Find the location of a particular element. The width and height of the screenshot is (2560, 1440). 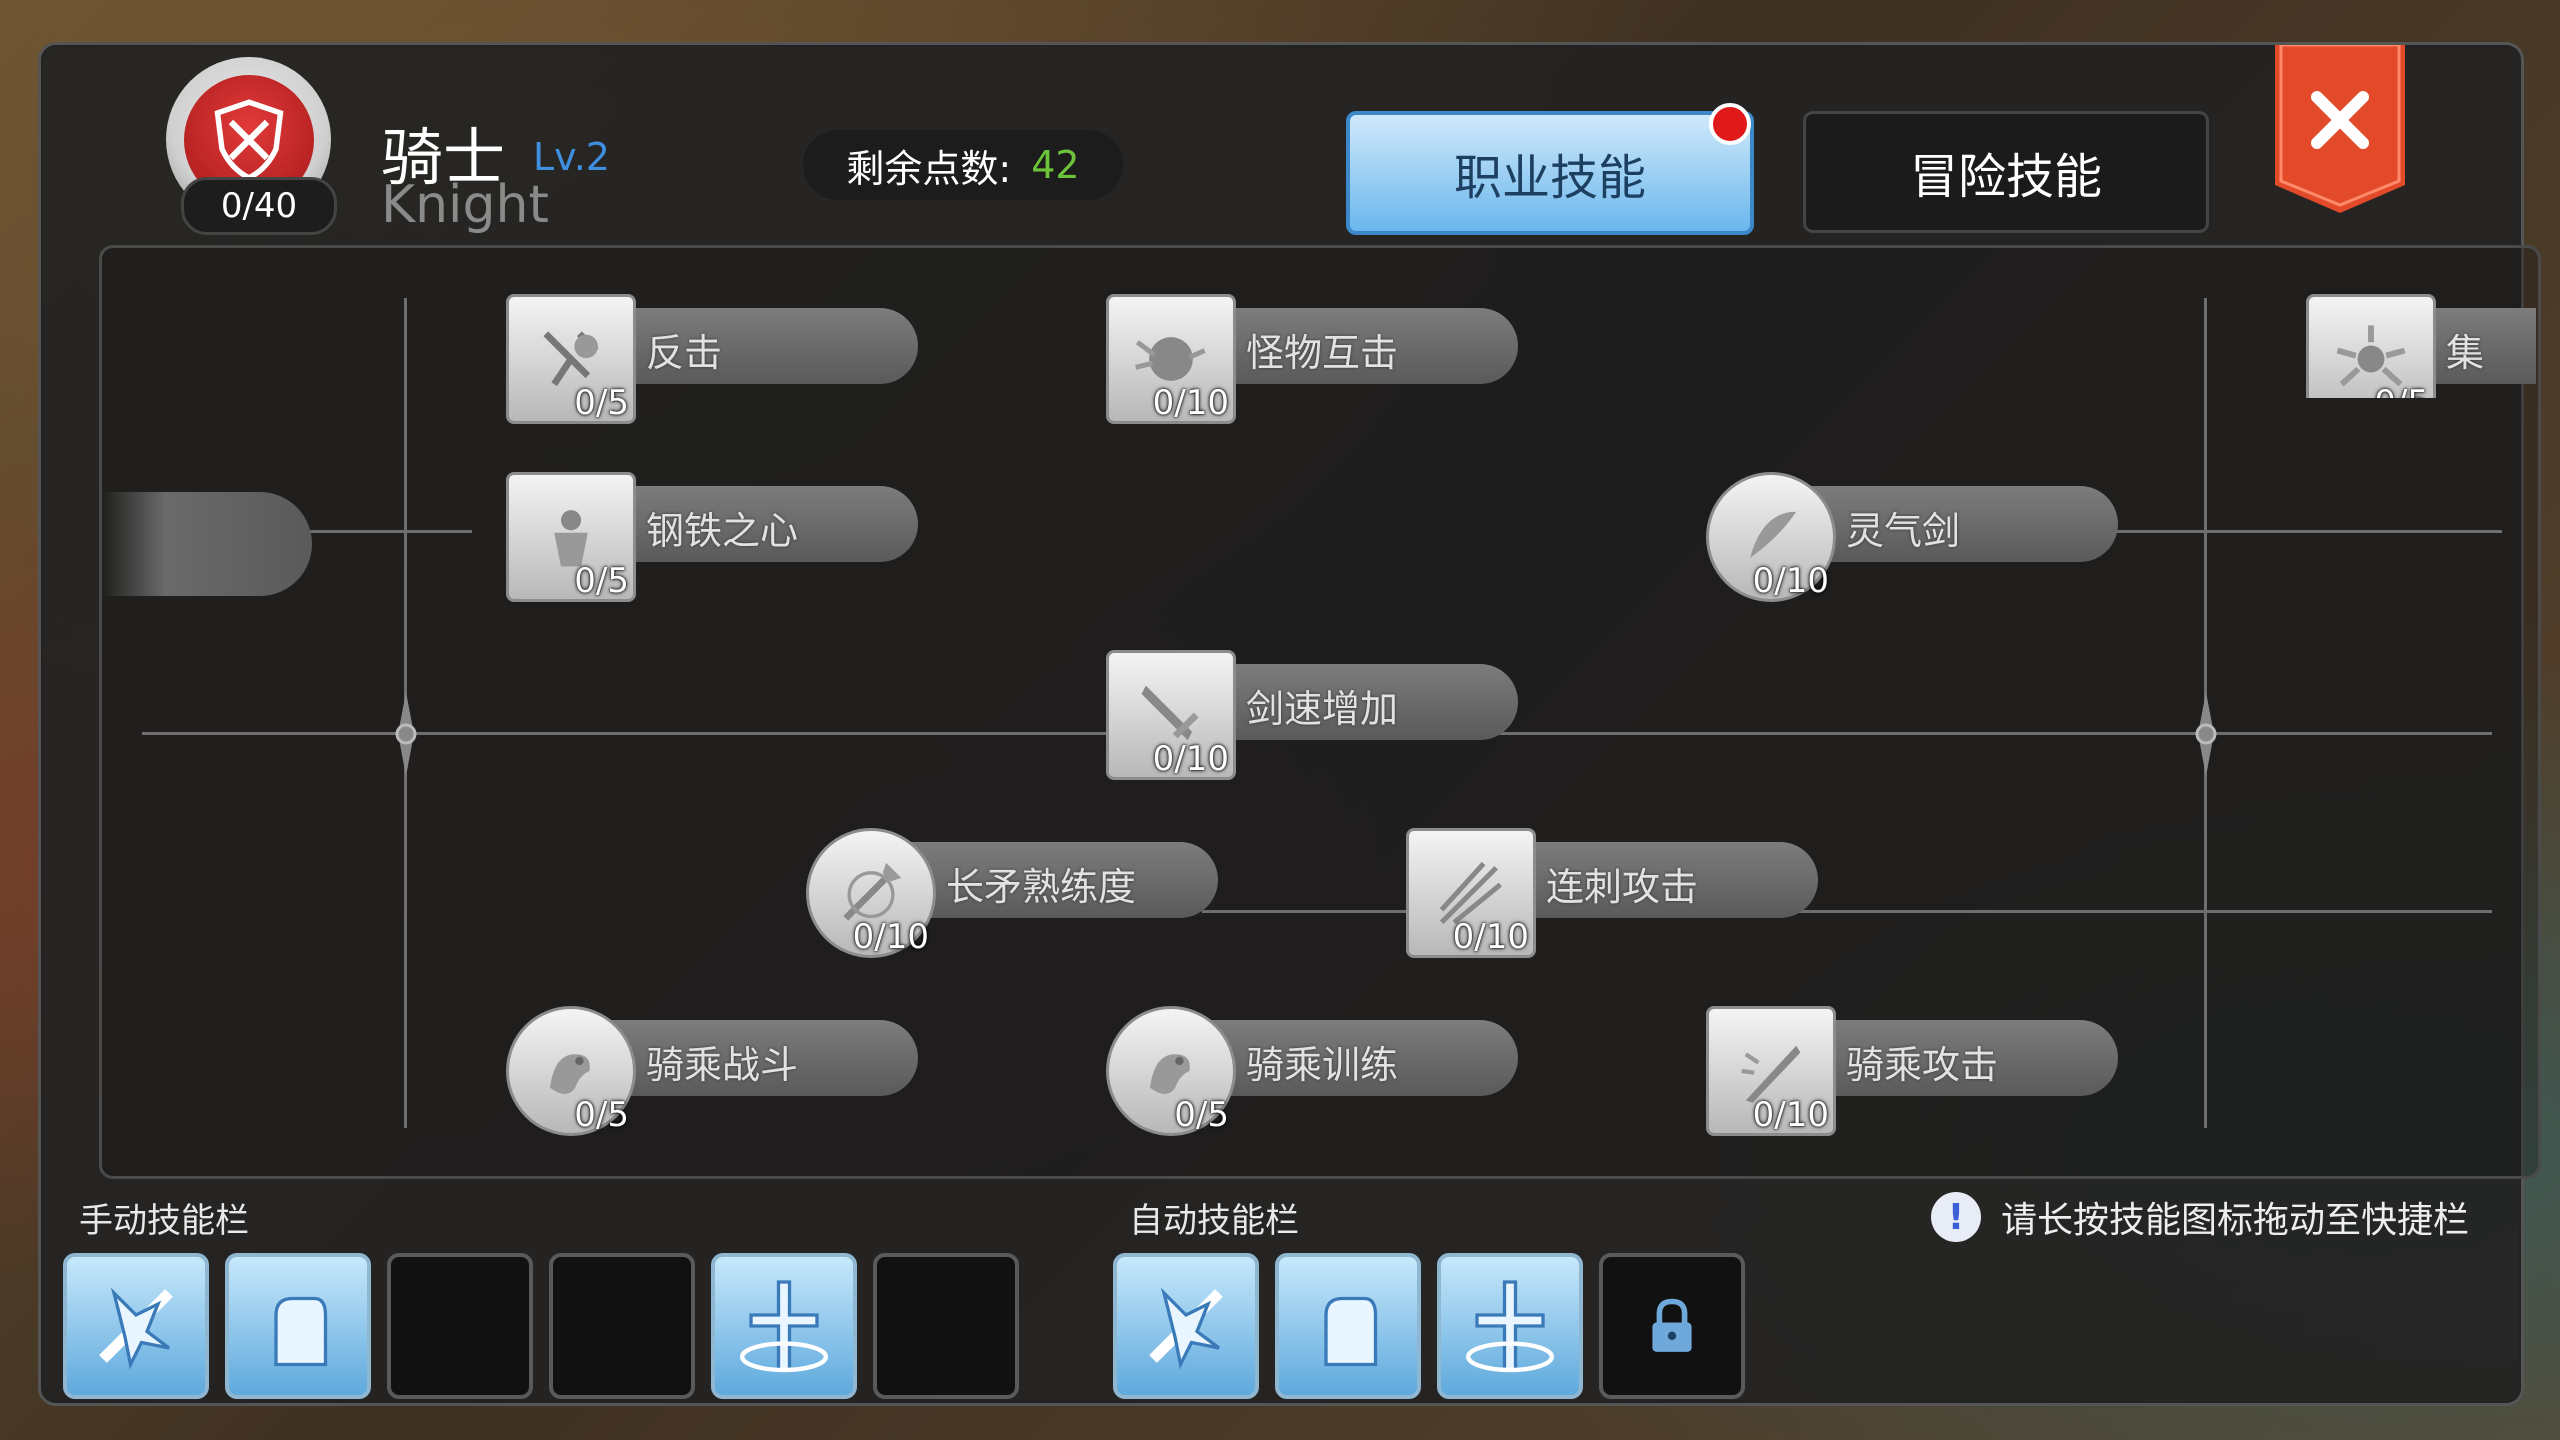

manual-bar-label: 手动技能栏 is located at coordinates (164, 1221).